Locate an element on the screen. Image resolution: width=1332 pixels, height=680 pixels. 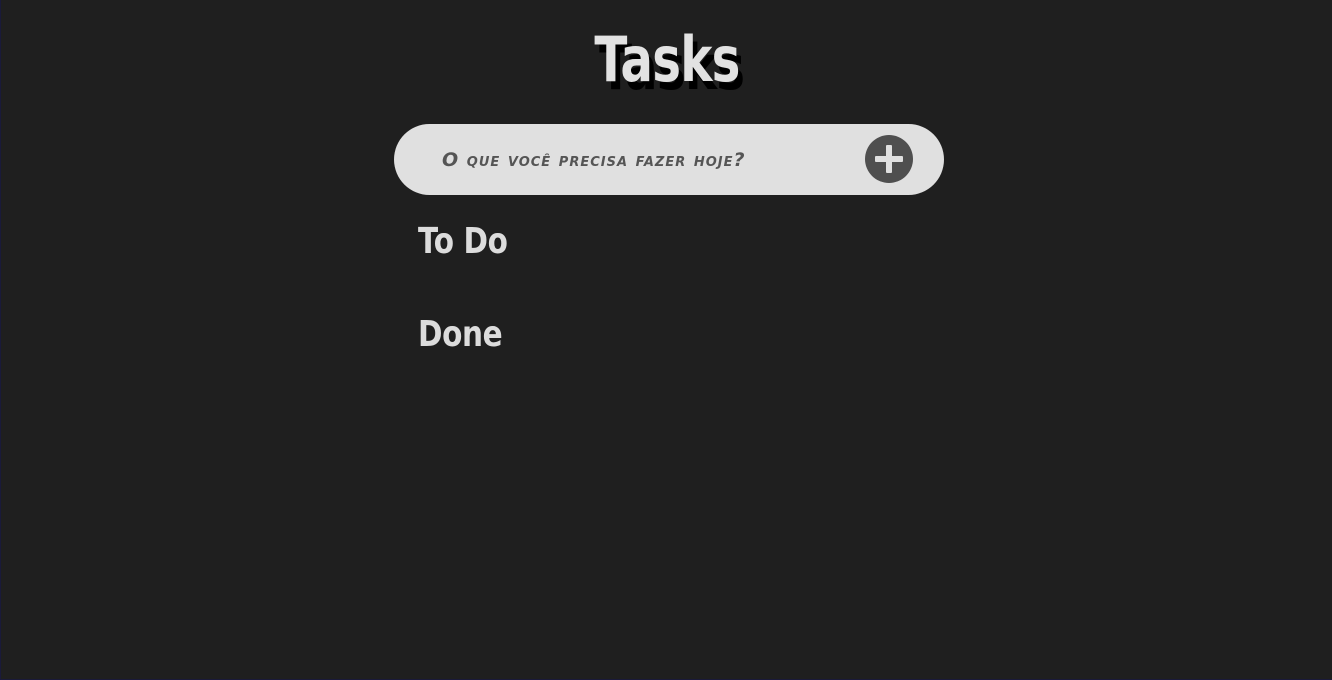
new-task-input is located at coordinates (642, 160).